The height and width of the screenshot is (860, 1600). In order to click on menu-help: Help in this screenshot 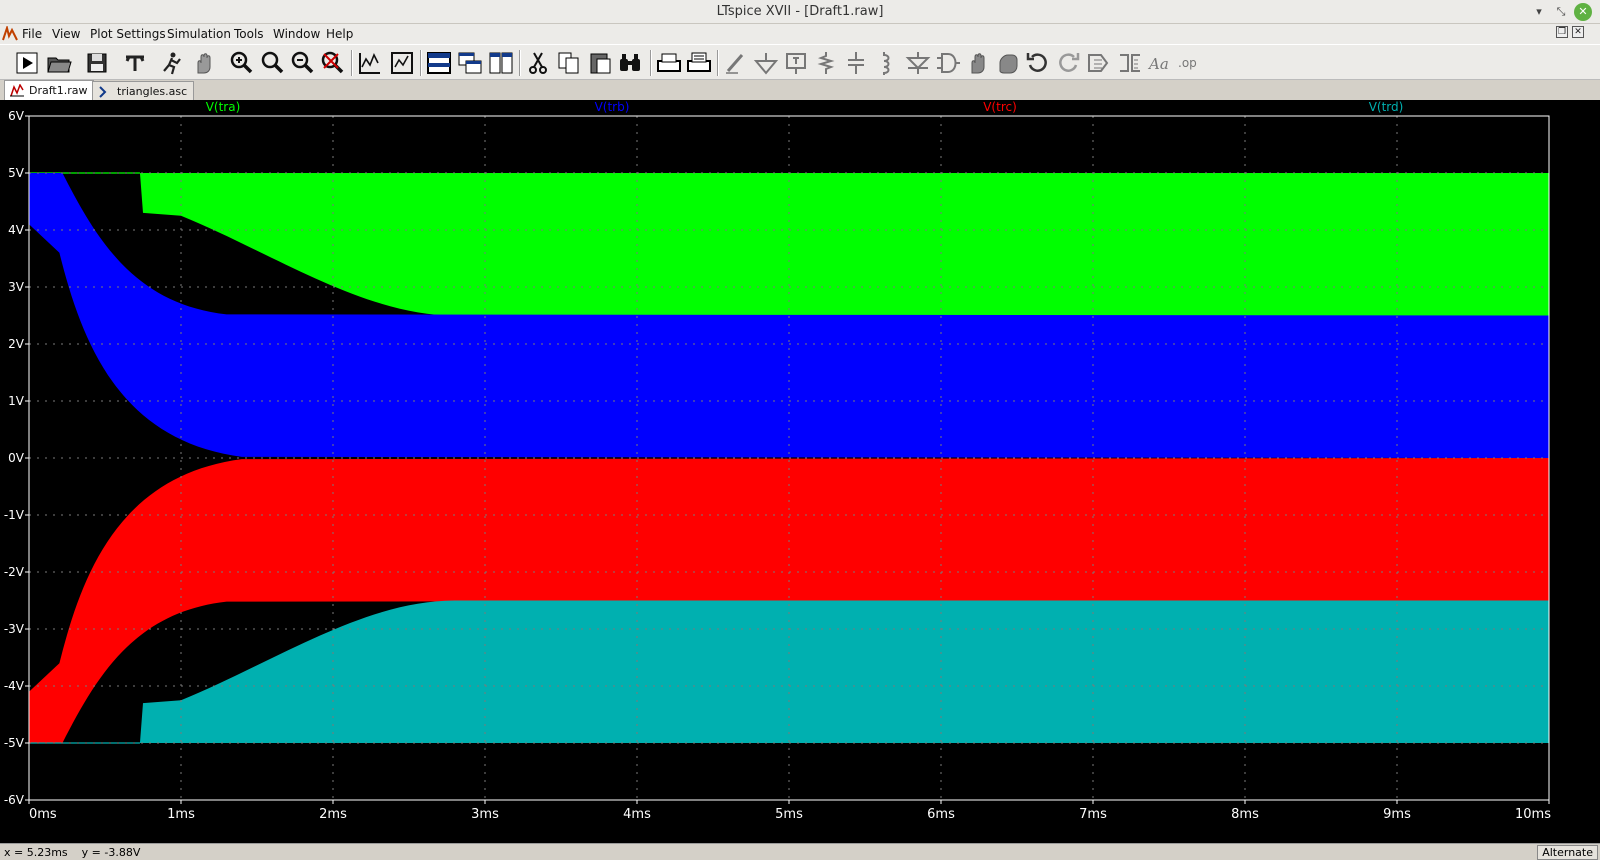, I will do `click(339, 34)`.